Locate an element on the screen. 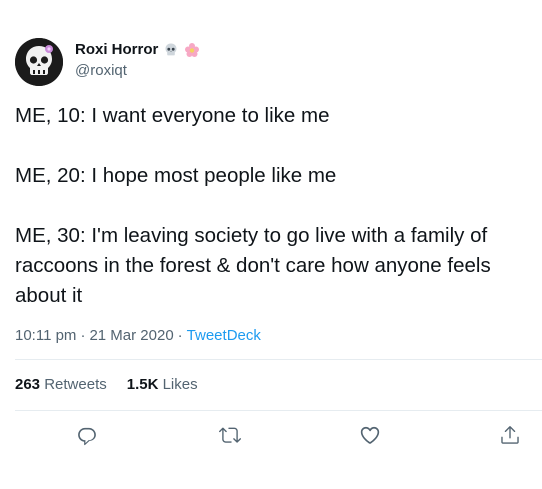 The image size is (542, 489). engagement-stats: 263 Retweets 1.5K Likes is located at coordinates (106, 384).